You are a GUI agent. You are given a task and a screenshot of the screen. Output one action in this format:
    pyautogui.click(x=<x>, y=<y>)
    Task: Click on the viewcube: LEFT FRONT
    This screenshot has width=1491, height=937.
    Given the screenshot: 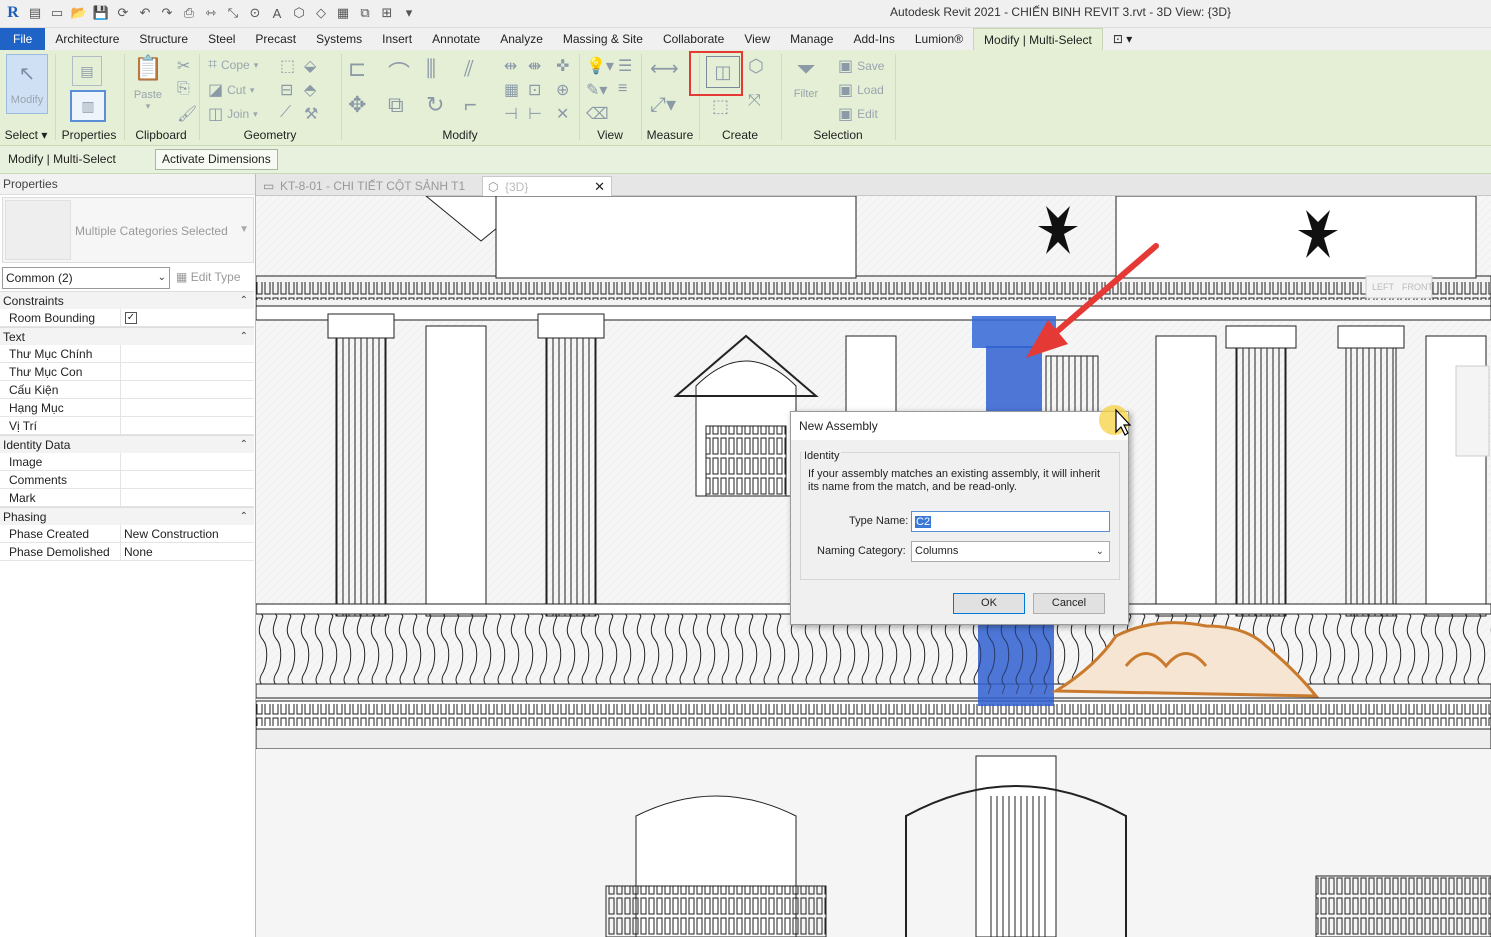 What is the action you would take?
    pyautogui.click(x=1399, y=287)
    